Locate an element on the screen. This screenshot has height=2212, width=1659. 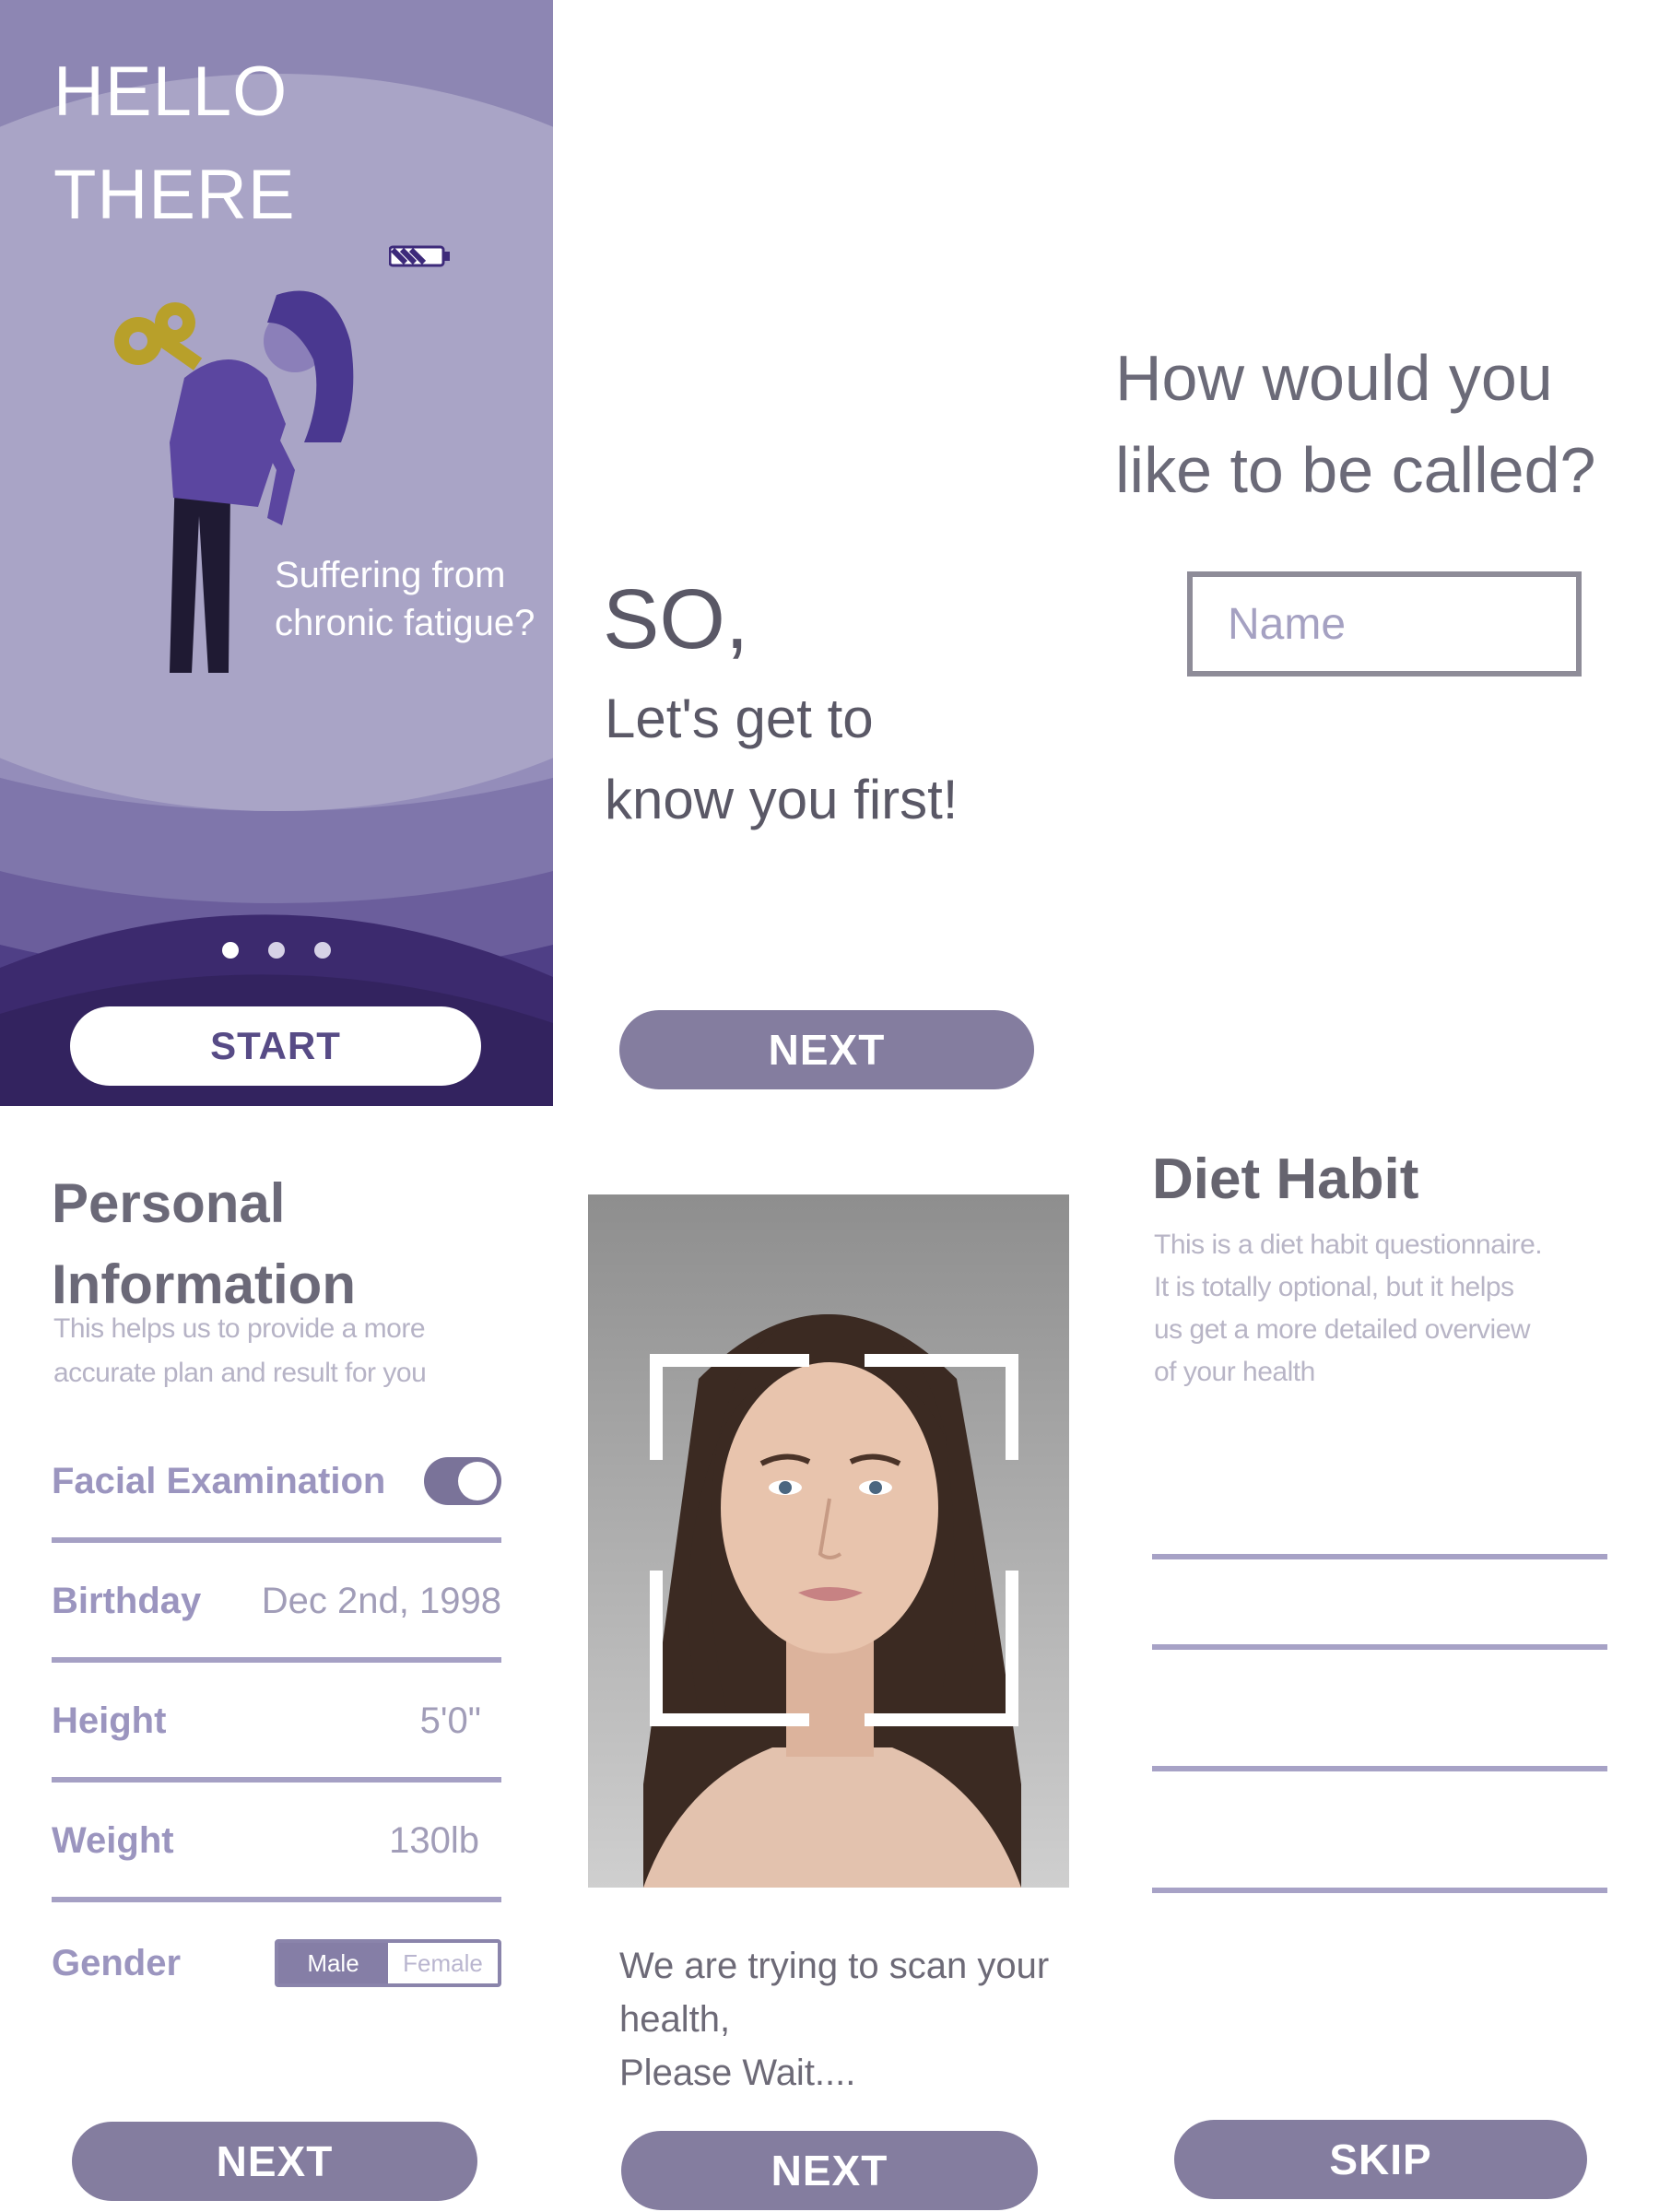
personal-info-title-line-1: Personal is located at coordinates (169, 1203).